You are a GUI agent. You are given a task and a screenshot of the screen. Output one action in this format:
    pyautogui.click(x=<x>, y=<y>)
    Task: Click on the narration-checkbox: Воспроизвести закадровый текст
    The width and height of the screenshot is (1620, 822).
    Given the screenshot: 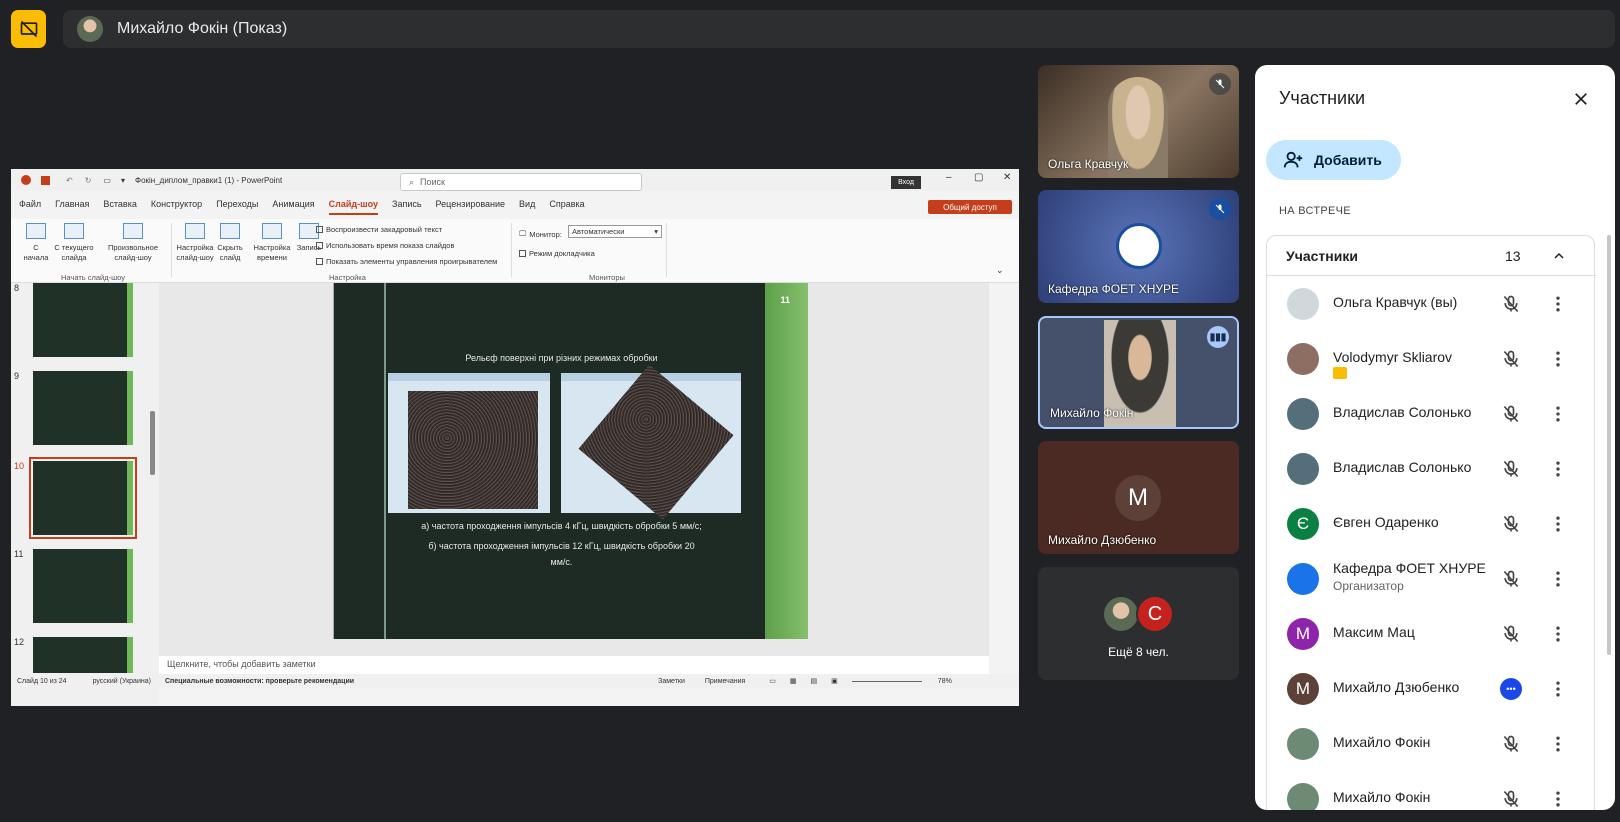 What is the action you would take?
    pyautogui.click(x=379, y=229)
    